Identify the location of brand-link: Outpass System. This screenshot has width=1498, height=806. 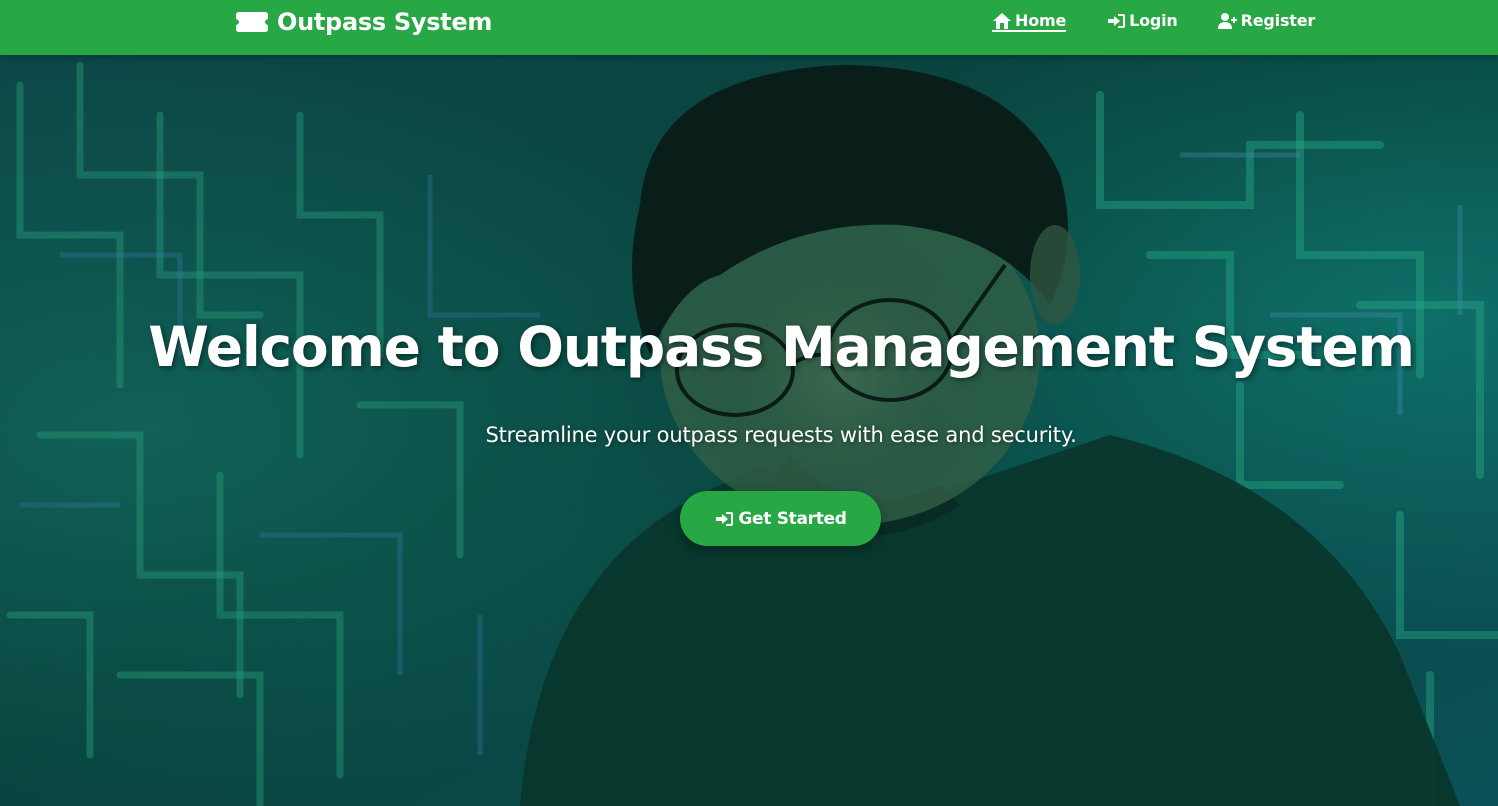
(363, 22).